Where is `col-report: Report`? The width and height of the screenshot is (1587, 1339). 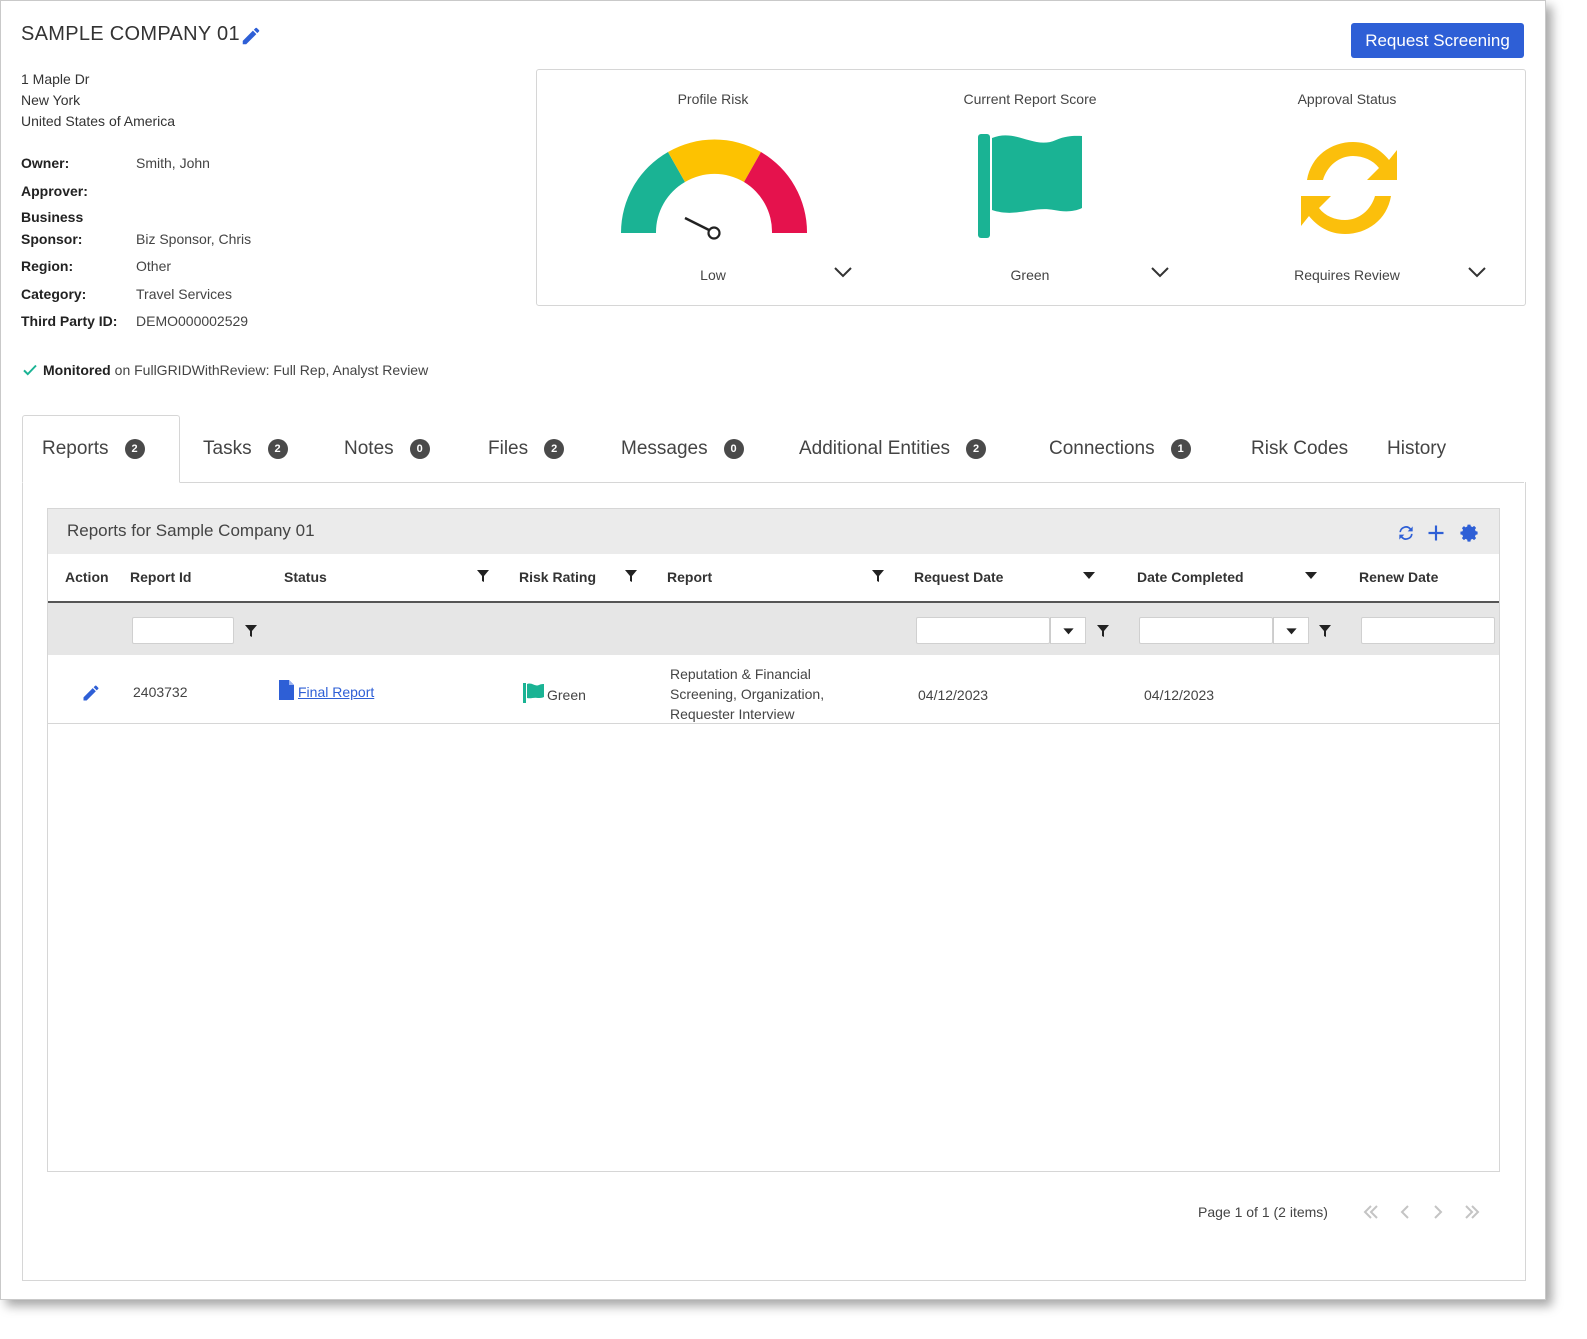
col-report: Report is located at coordinates (689, 577).